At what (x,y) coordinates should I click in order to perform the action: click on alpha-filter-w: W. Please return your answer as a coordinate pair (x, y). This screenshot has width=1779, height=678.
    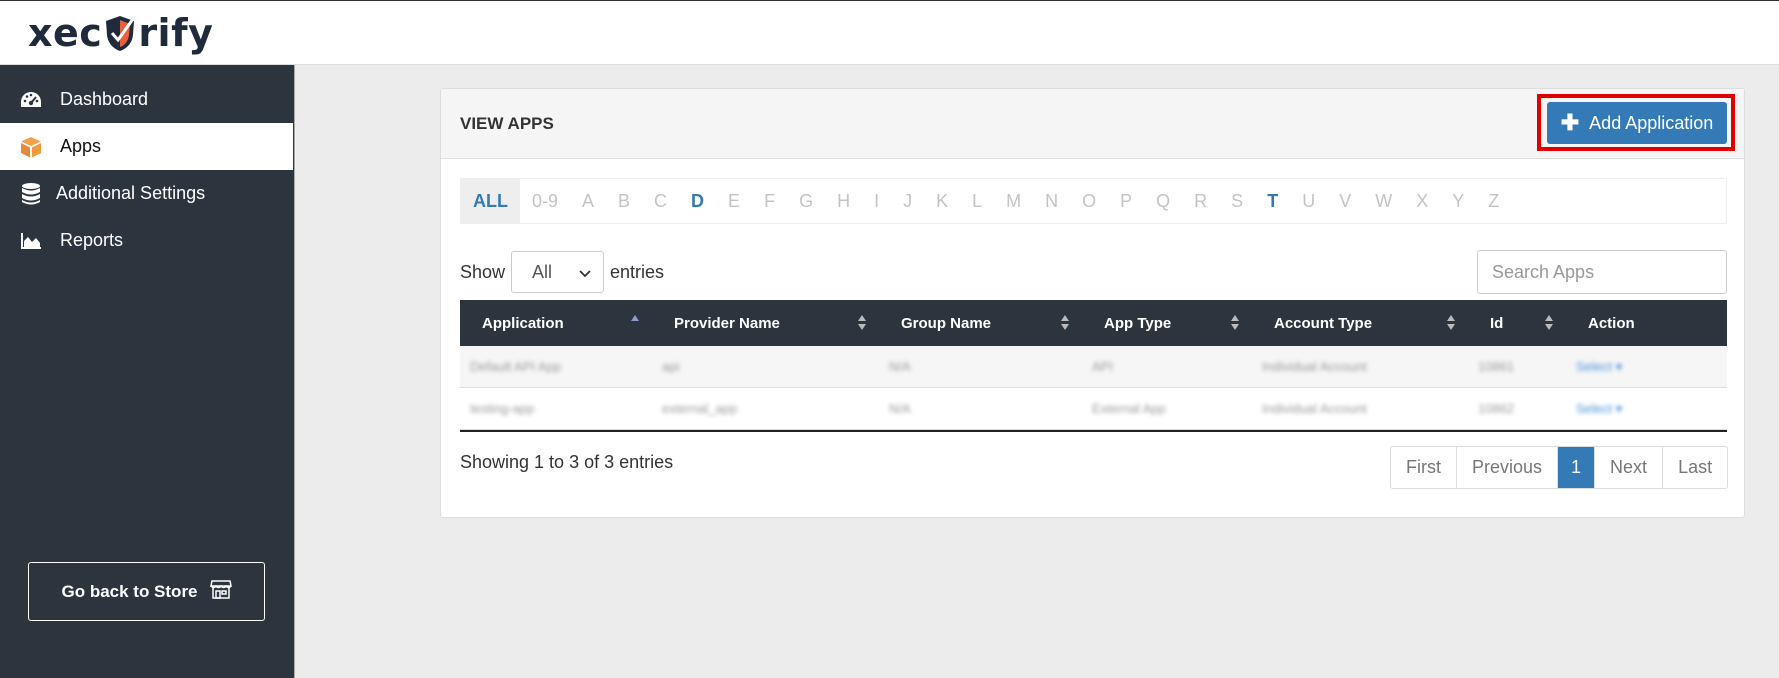
    Looking at the image, I should click on (1383, 201).